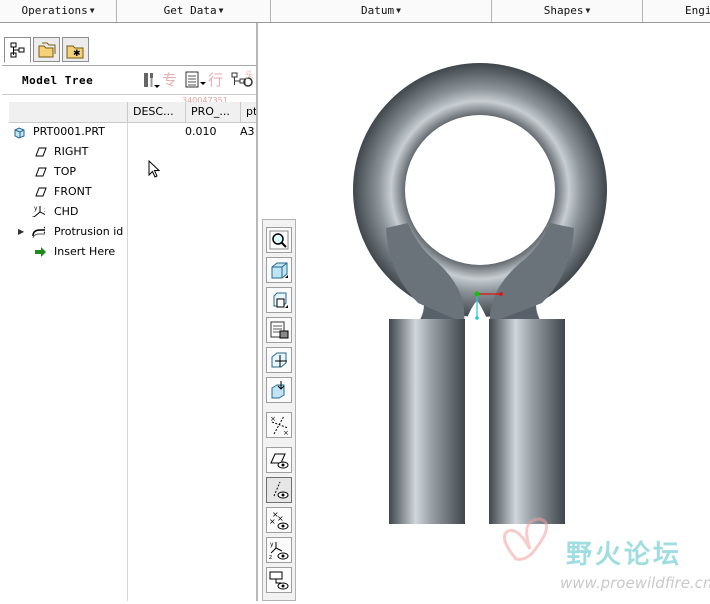  What do you see at coordinates (58, 80) in the screenshot?
I see `model-tree-title: Model Tree` at bounding box center [58, 80].